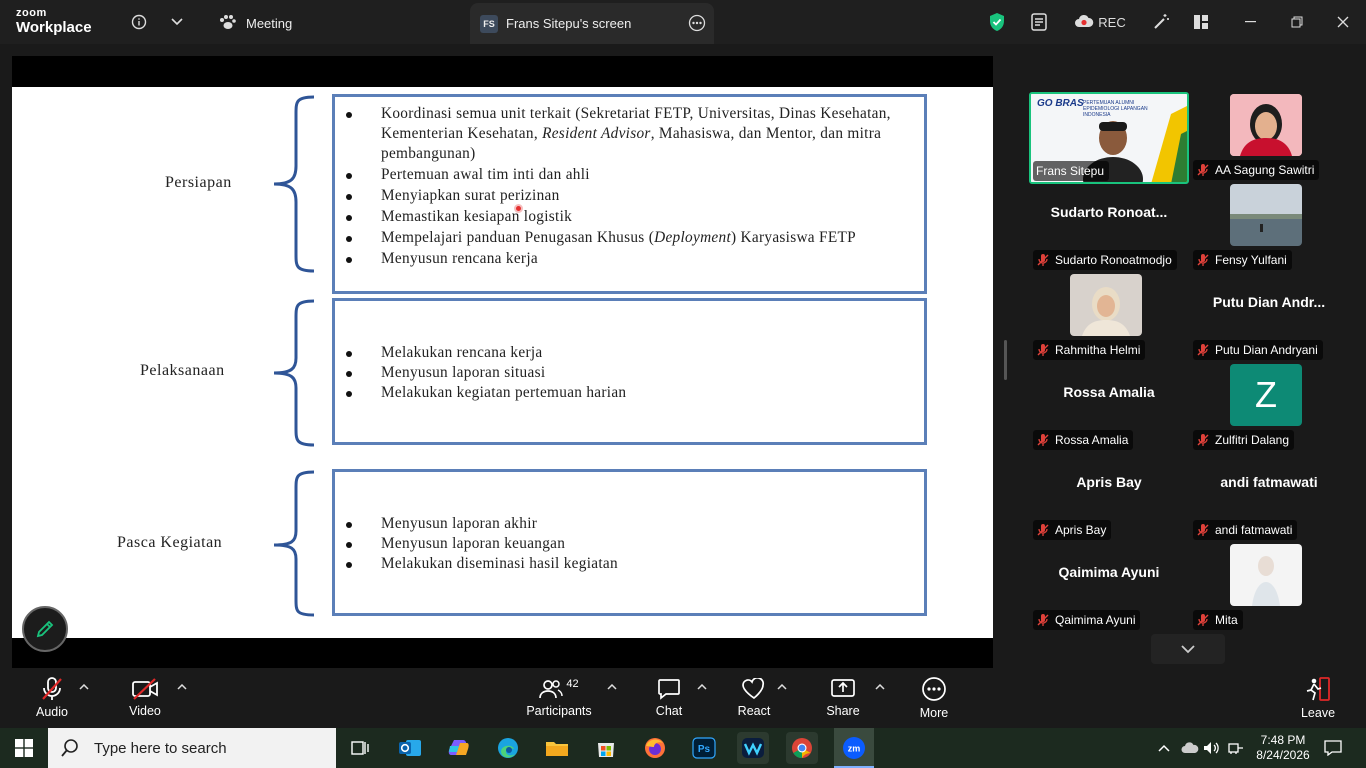  I want to click on annotate-button, so click(45, 629).